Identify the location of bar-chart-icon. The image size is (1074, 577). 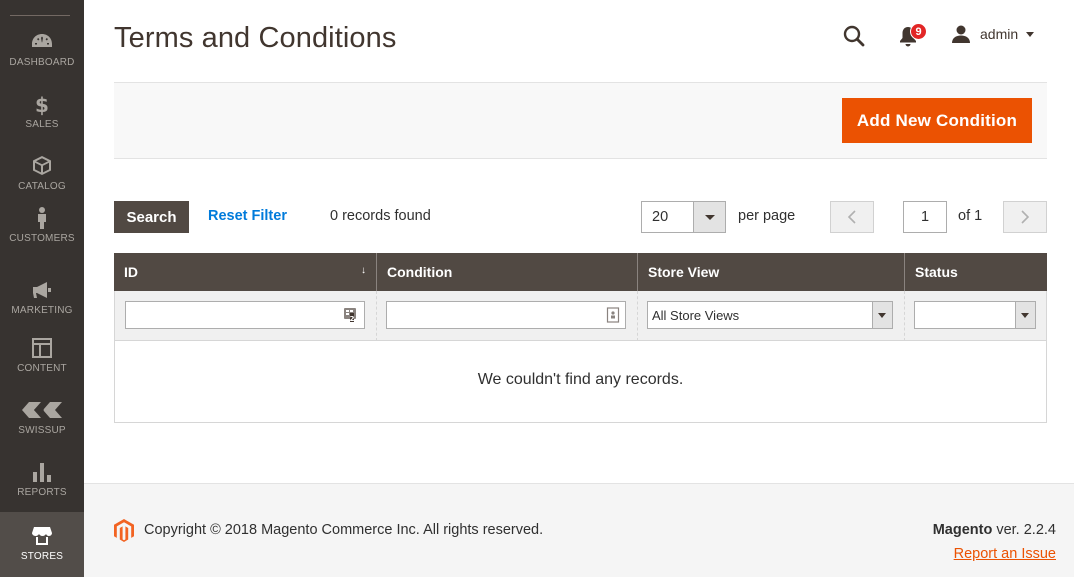
(42, 472).